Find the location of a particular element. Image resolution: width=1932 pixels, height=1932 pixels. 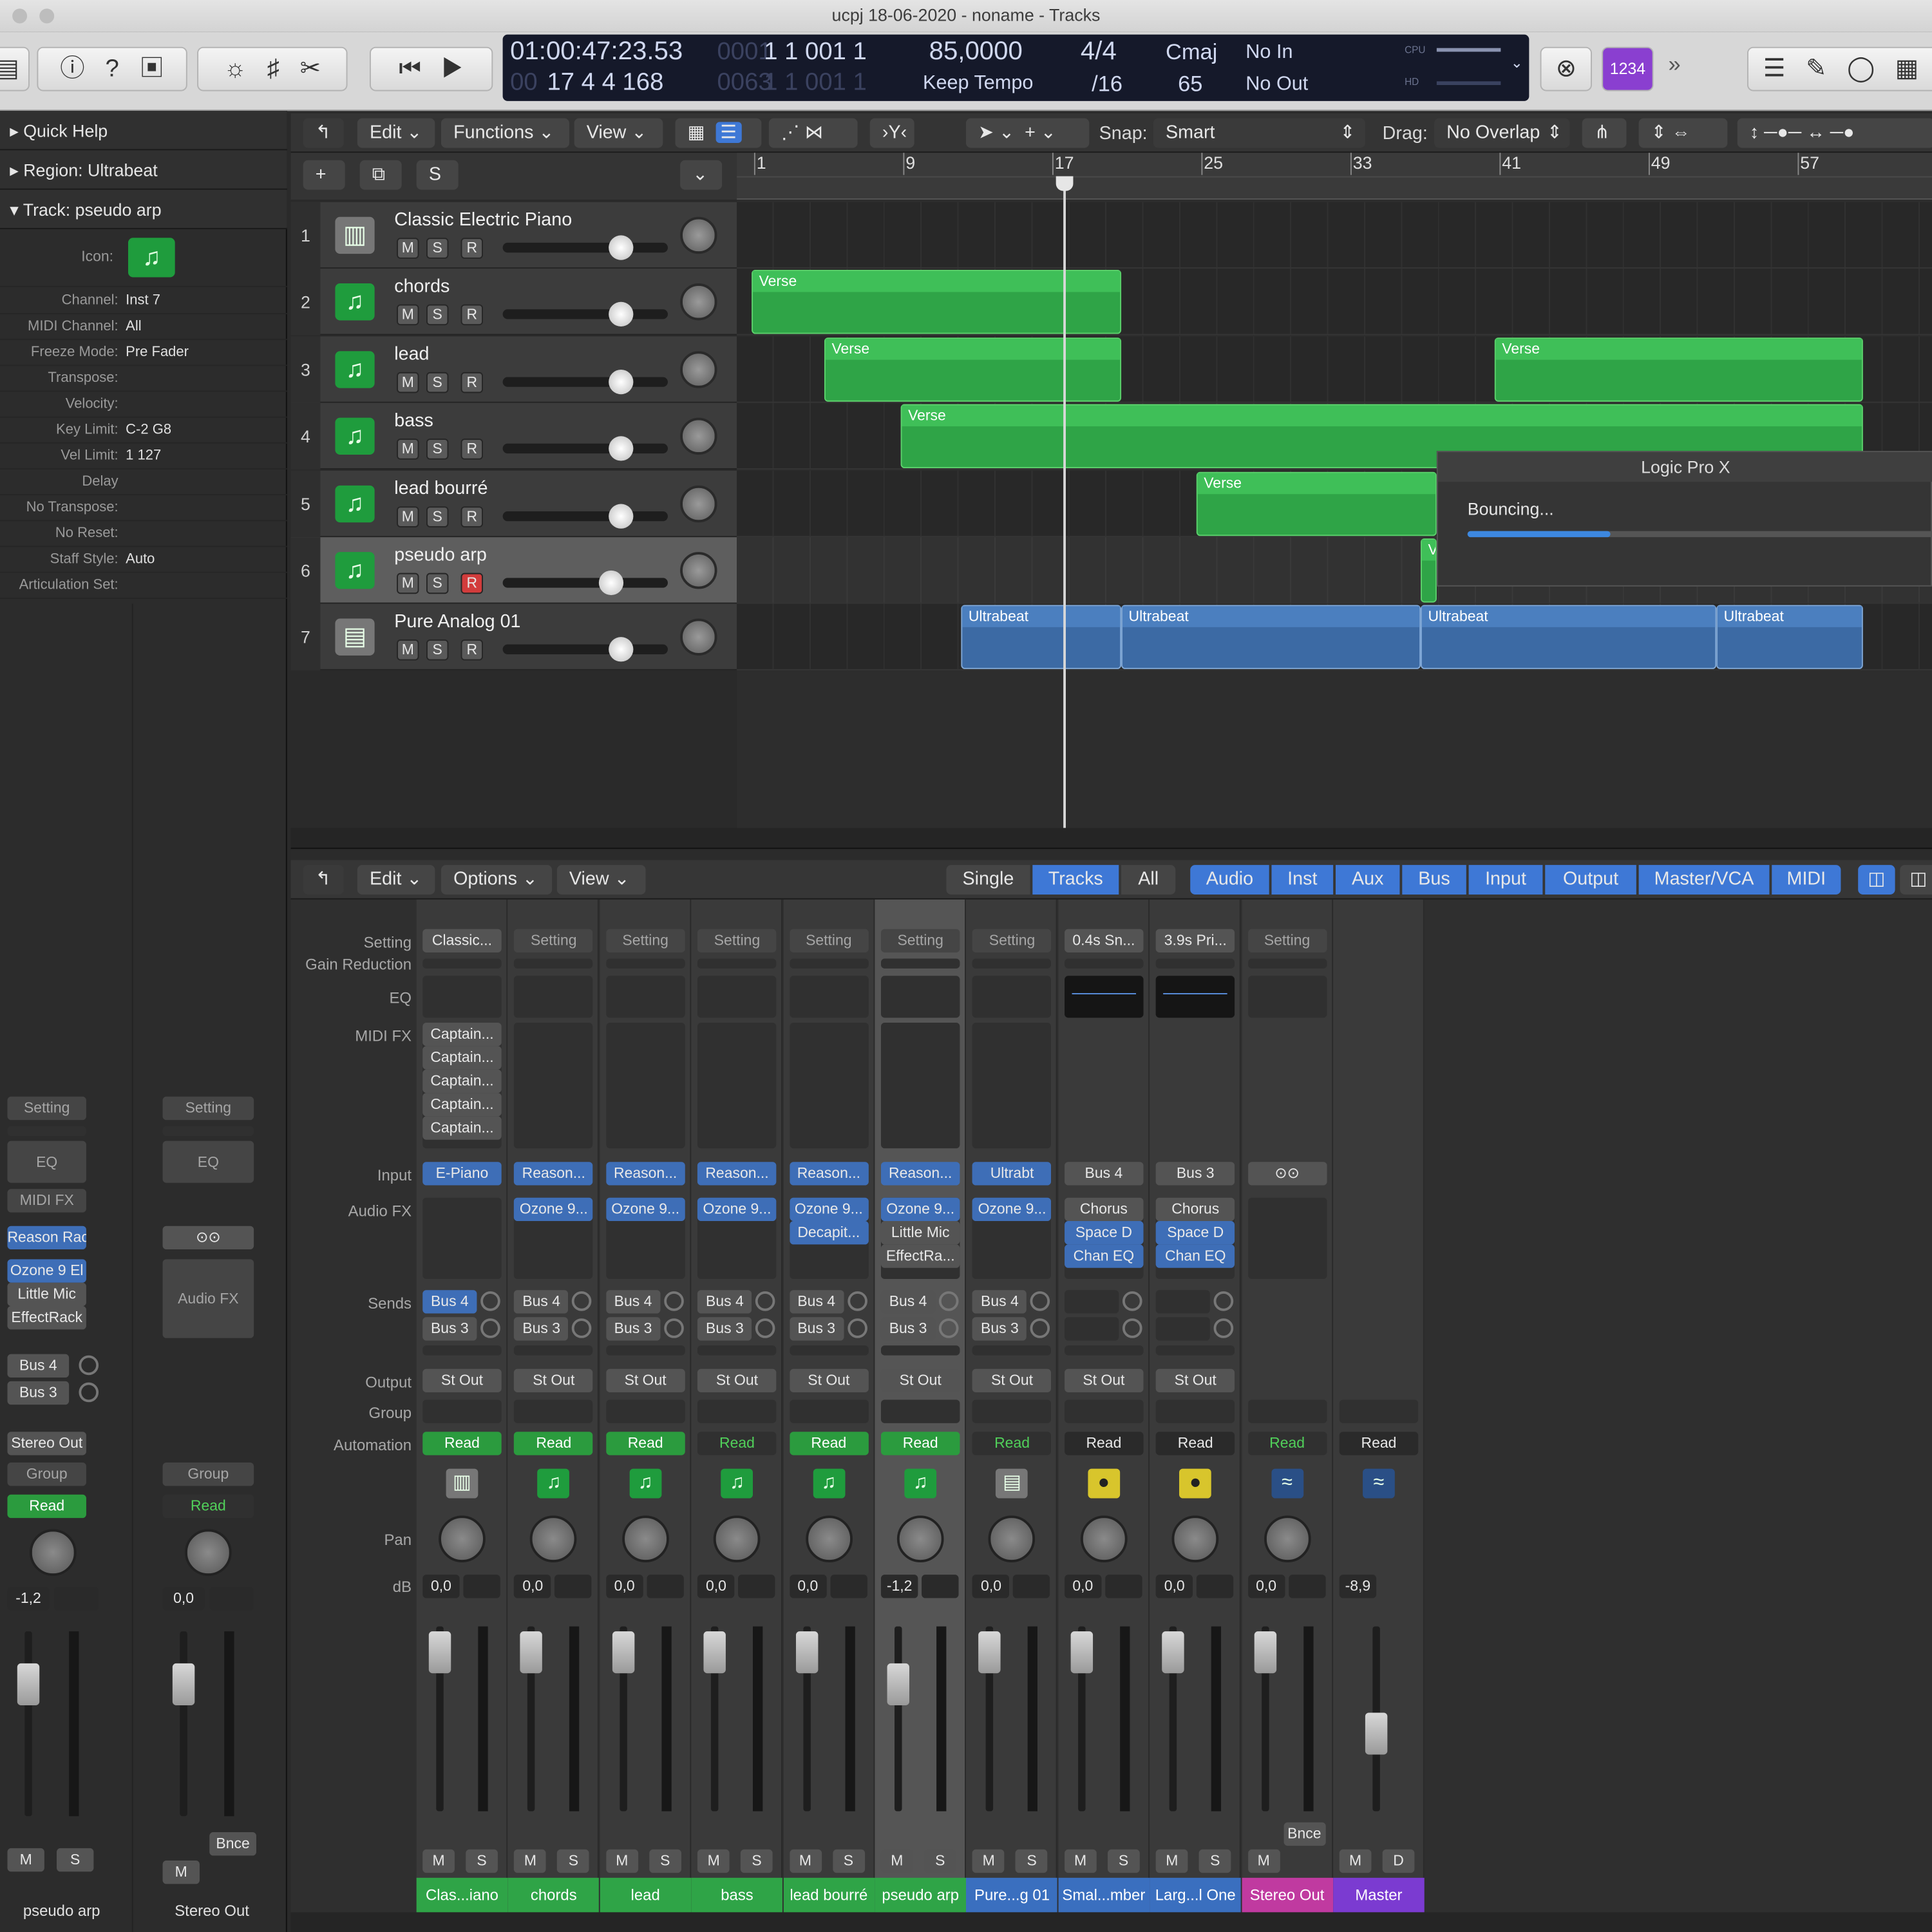

filter-inst: Inst is located at coordinates (1302, 880).